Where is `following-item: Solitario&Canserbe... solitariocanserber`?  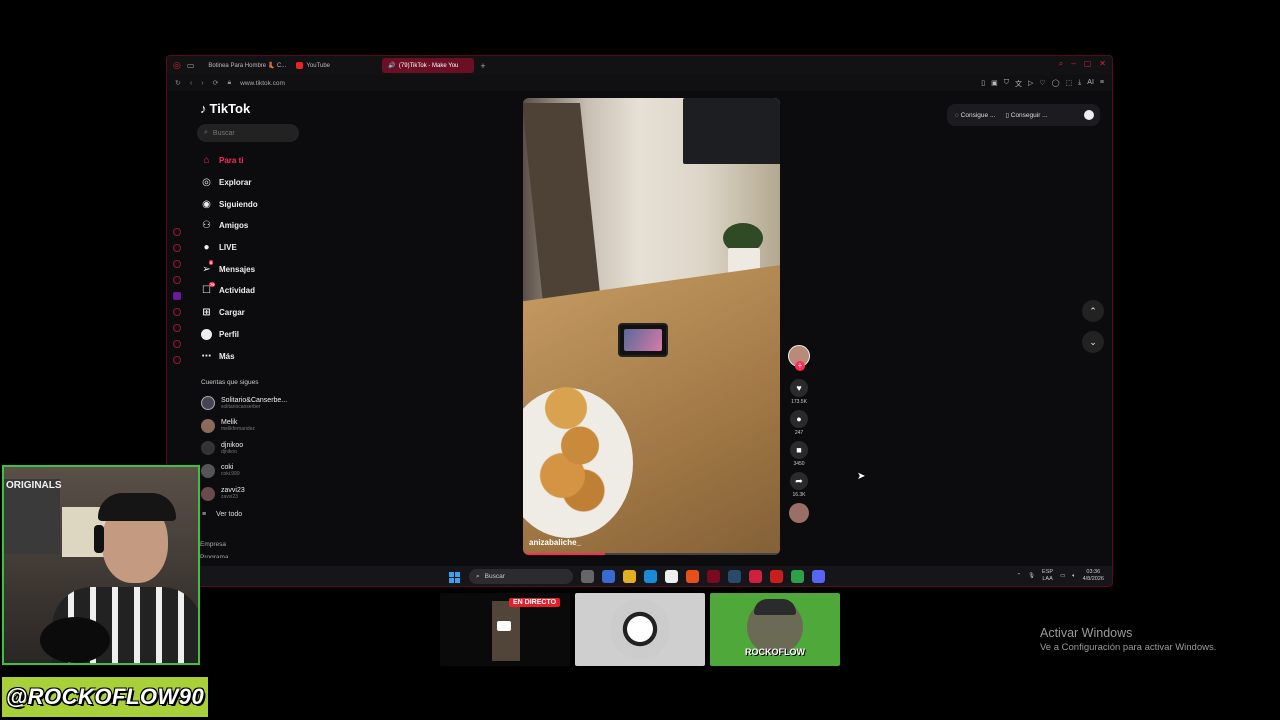
following-item: Solitario&Canserbe... solitariocanserber is located at coordinates (249, 403).